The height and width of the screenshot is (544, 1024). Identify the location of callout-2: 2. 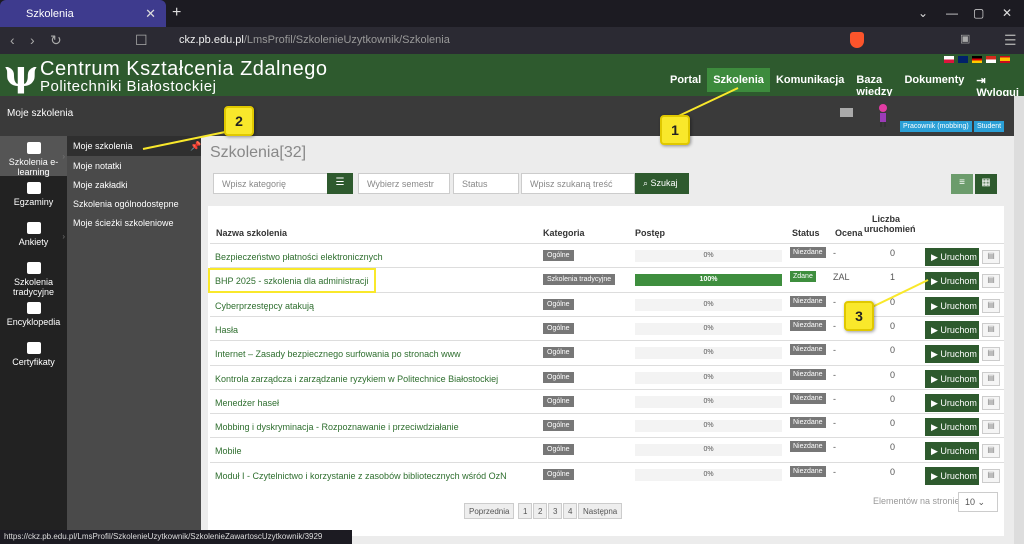
(239, 121).